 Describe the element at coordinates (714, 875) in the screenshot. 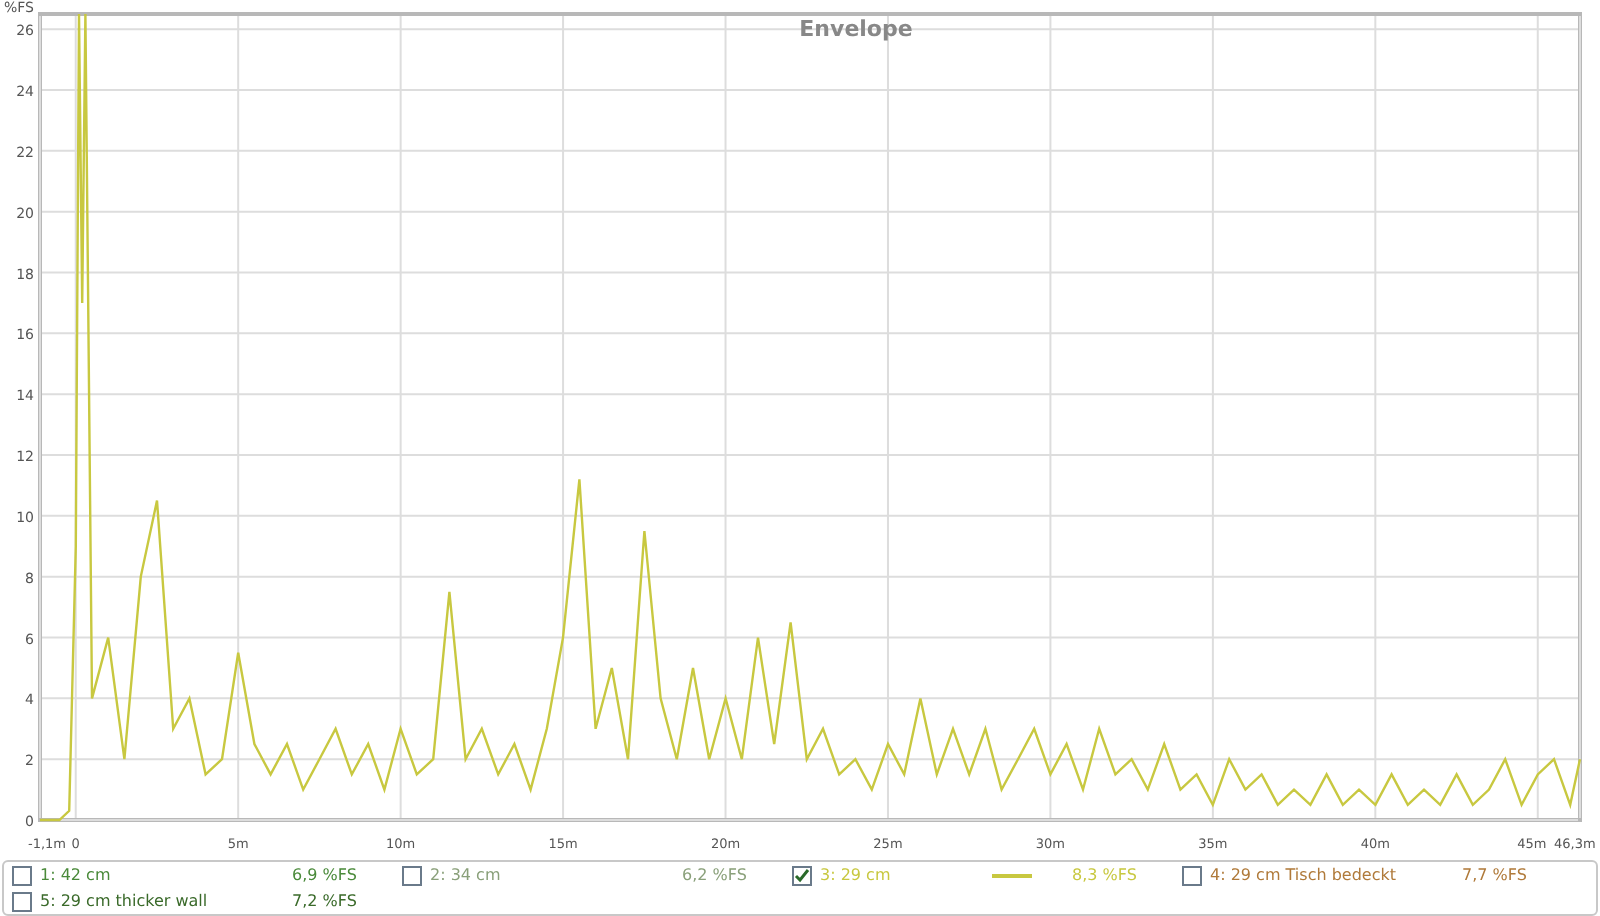

I see `legend-value: 6,2 %FS` at that location.